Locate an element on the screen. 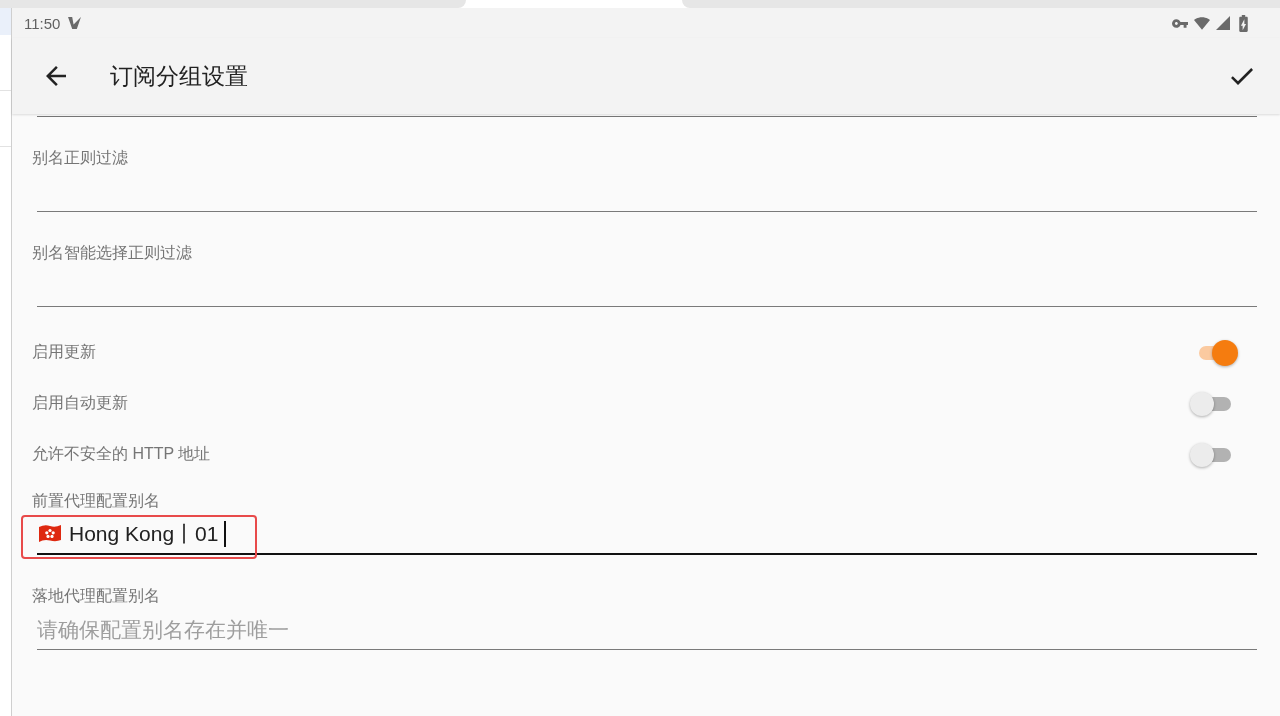 The image size is (1280, 716). key-icon is located at coordinates (1180, 23).